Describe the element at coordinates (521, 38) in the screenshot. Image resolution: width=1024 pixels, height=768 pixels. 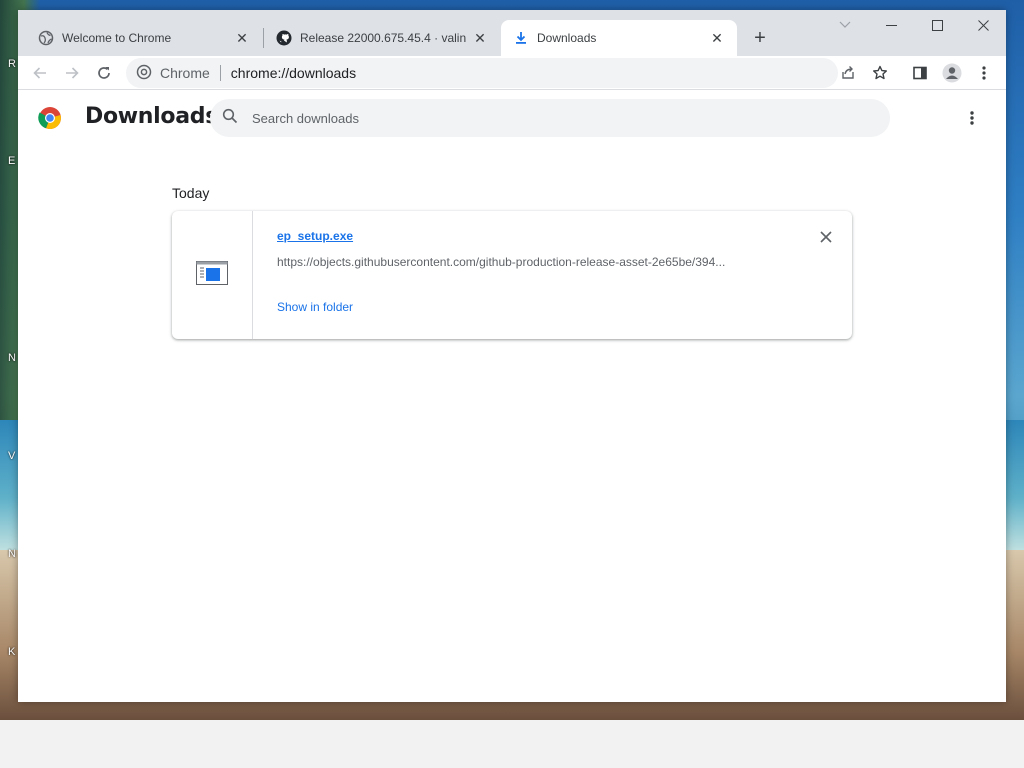
I see `download-icon` at that location.